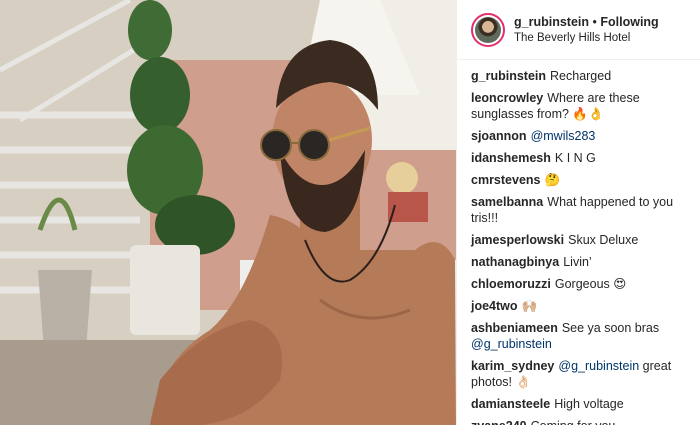  What do you see at coordinates (586, 38) in the screenshot?
I see `location-link: The Beverly Hills Hotel` at bounding box center [586, 38].